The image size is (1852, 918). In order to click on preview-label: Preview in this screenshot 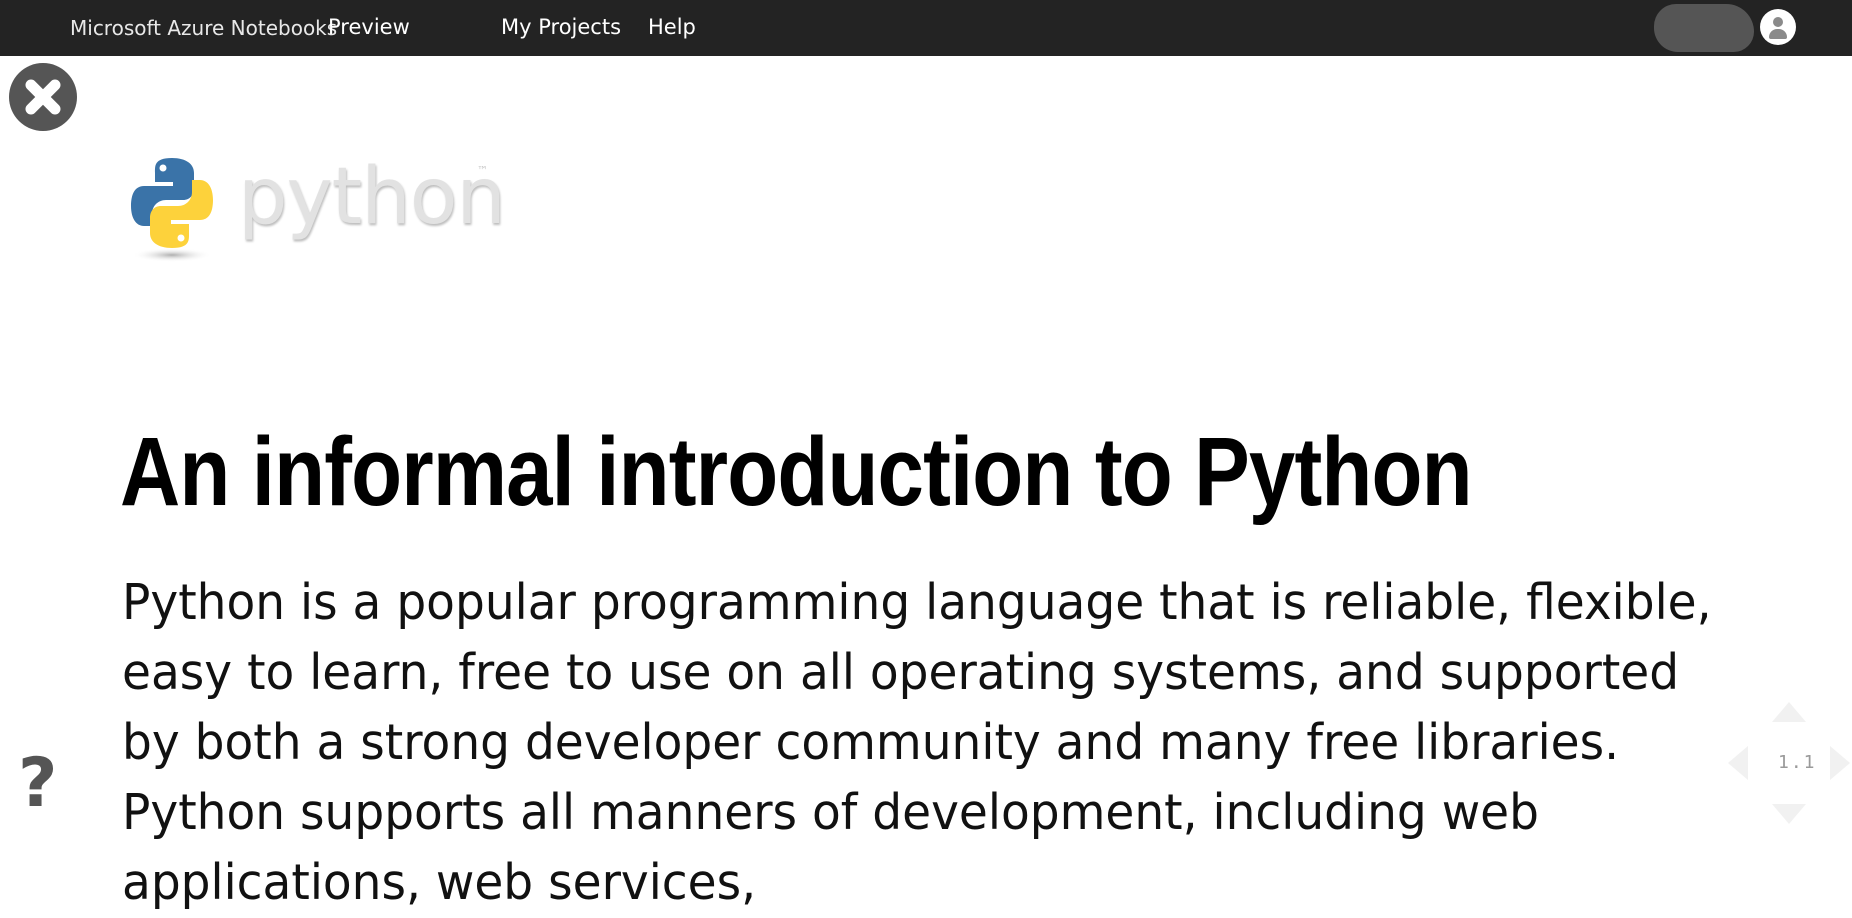, I will do `click(369, 27)`.